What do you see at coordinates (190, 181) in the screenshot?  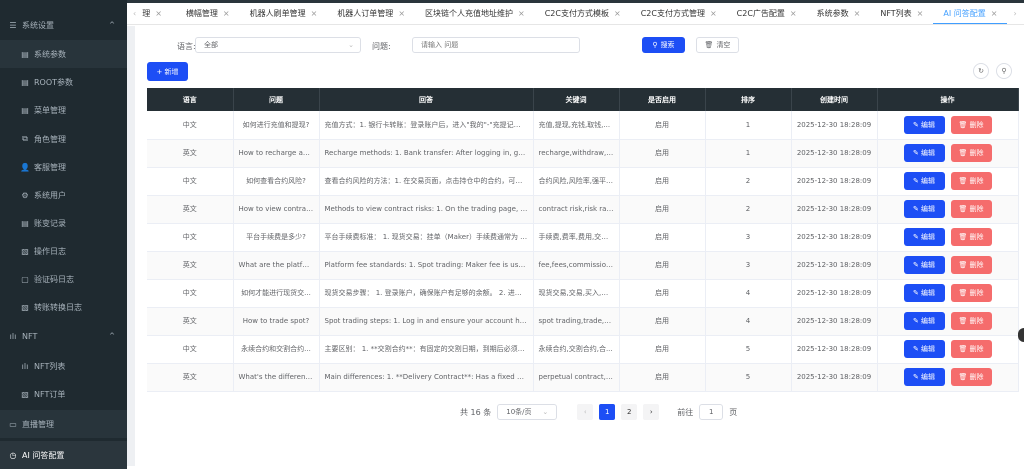 I see `table-cell: 中文` at bounding box center [190, 181].